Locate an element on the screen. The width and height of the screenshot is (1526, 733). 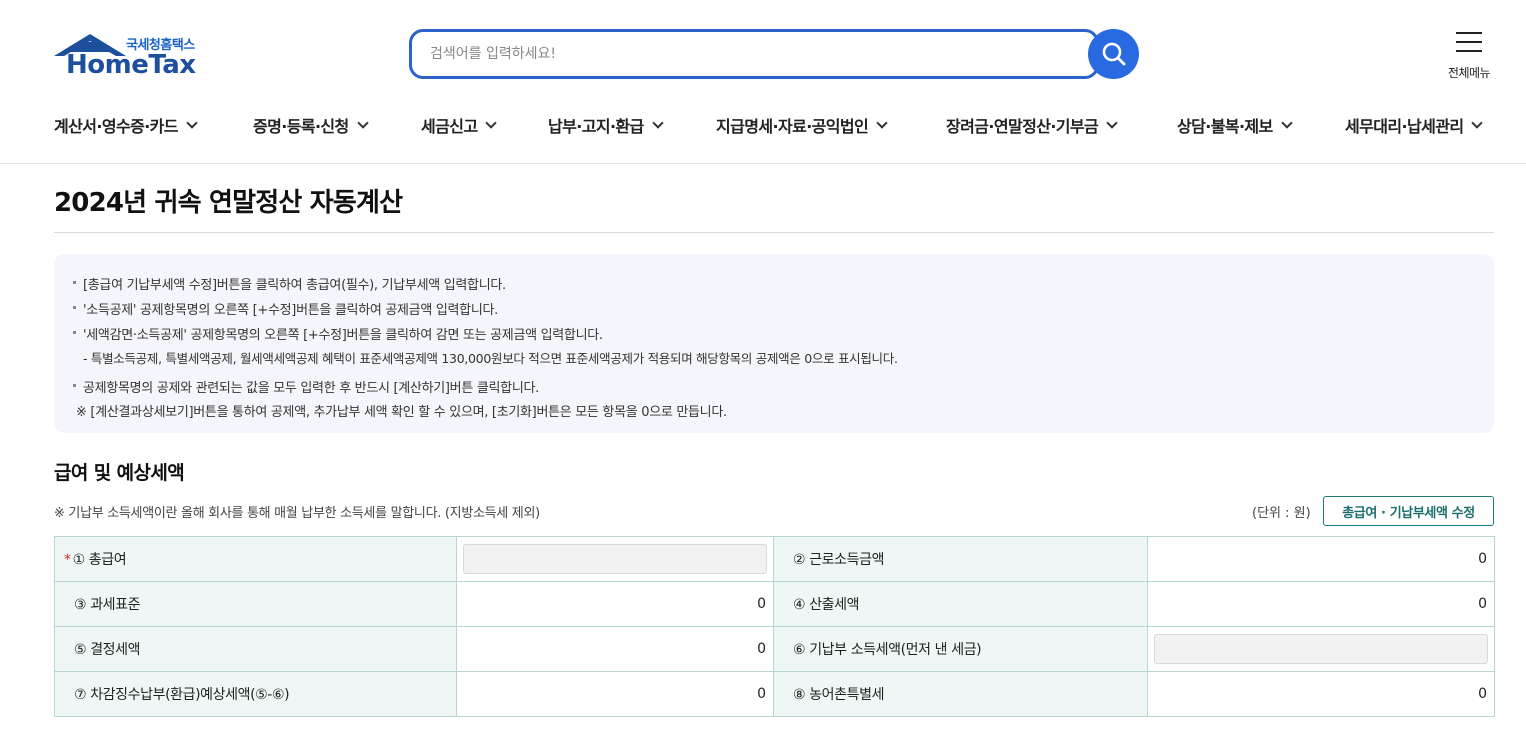
total-salary-field is located at coordinates (615, 559).